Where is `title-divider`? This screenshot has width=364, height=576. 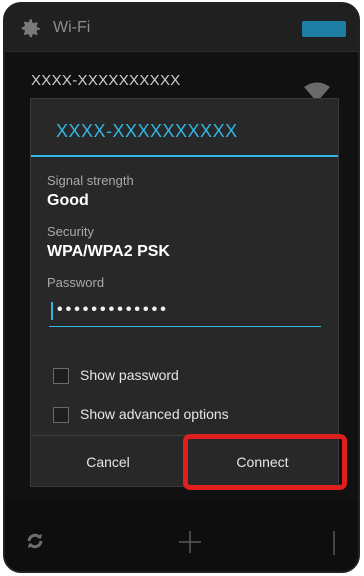
title-divider is located at coordinates (184, 156).